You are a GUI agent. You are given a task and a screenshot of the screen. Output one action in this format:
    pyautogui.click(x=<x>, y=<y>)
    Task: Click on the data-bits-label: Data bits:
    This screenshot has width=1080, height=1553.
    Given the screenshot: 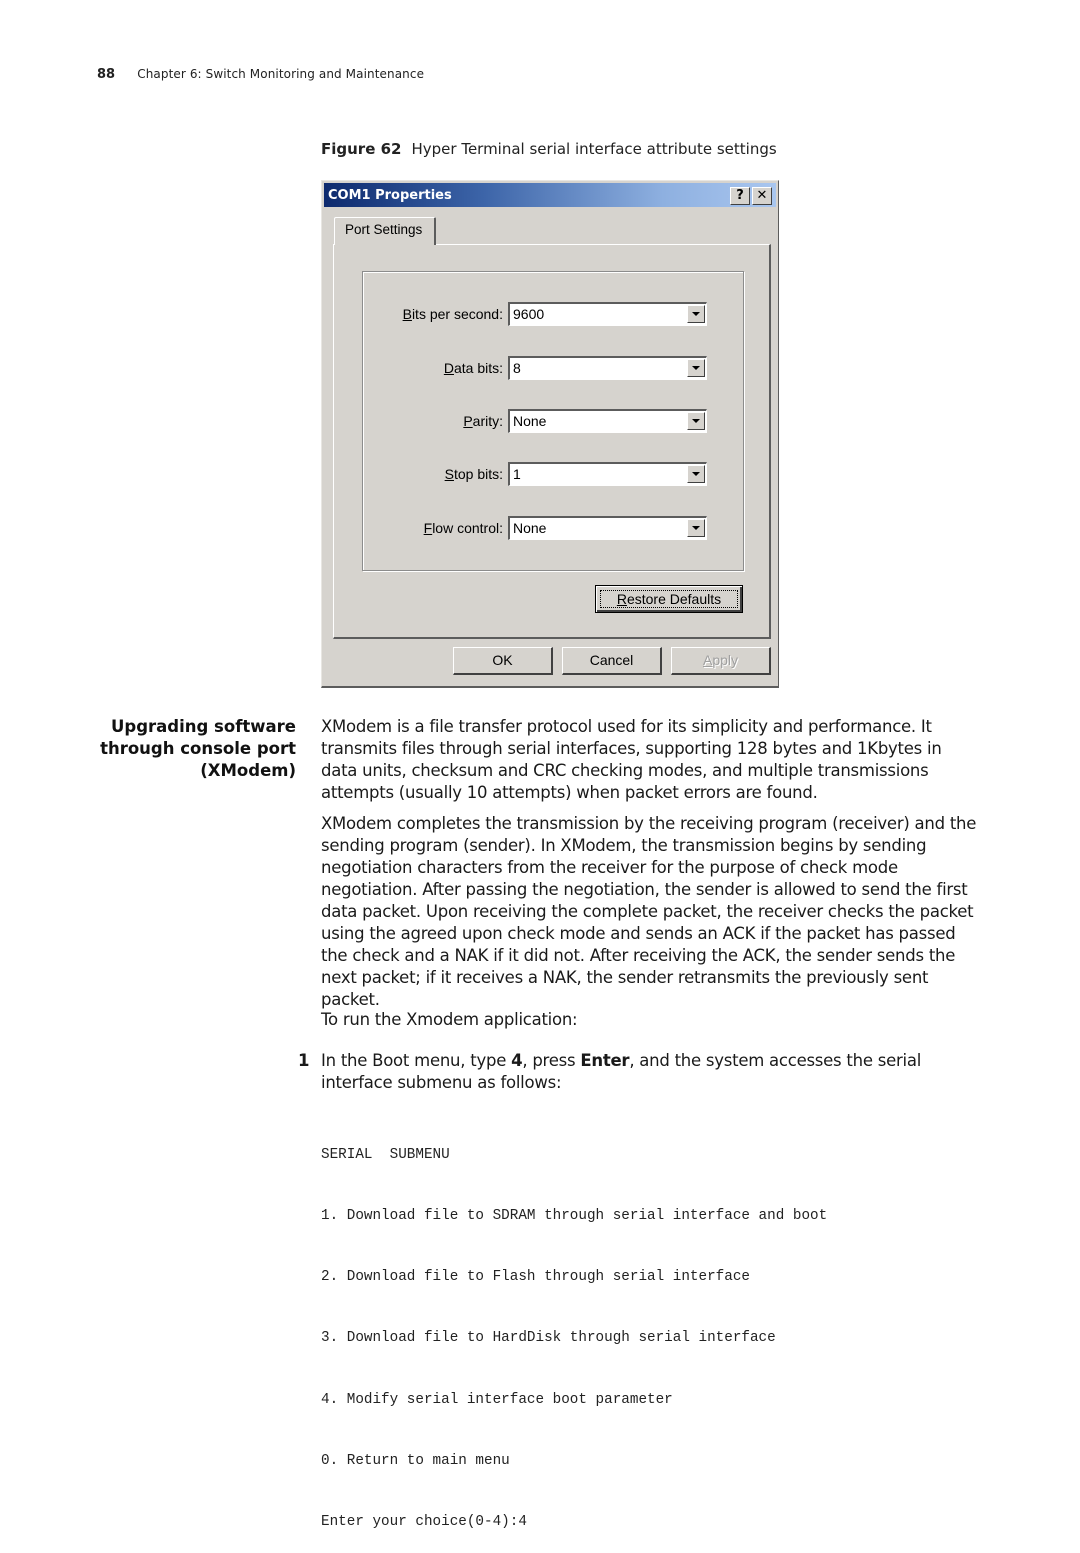 What is the action you would take?
    pyautogui.click(x=473, y=368)
    